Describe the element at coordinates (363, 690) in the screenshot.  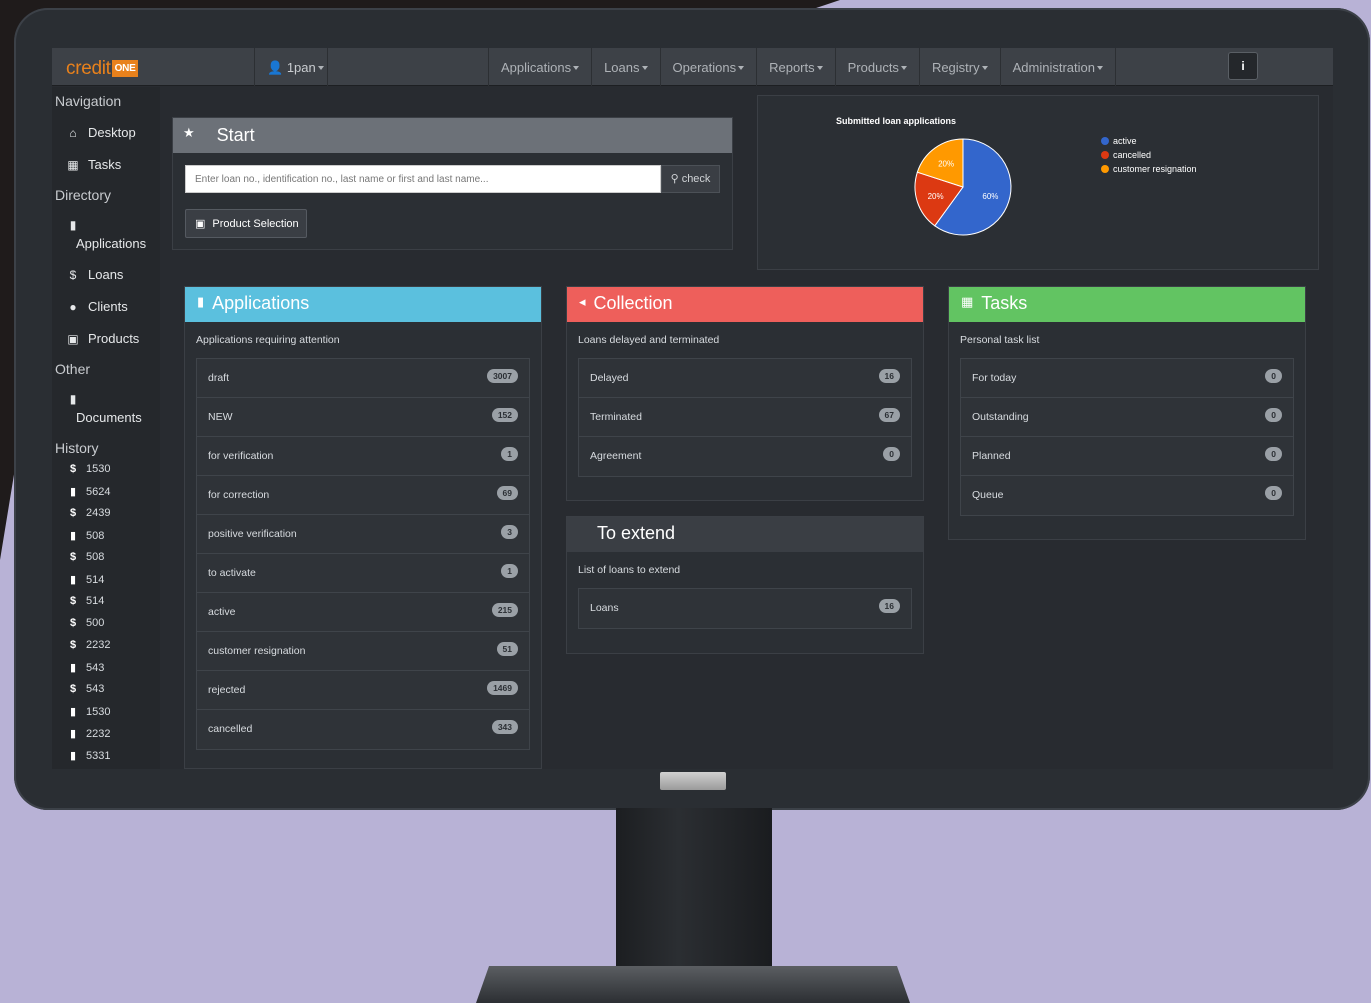
I see `list-item: rejected 1469` at that location.